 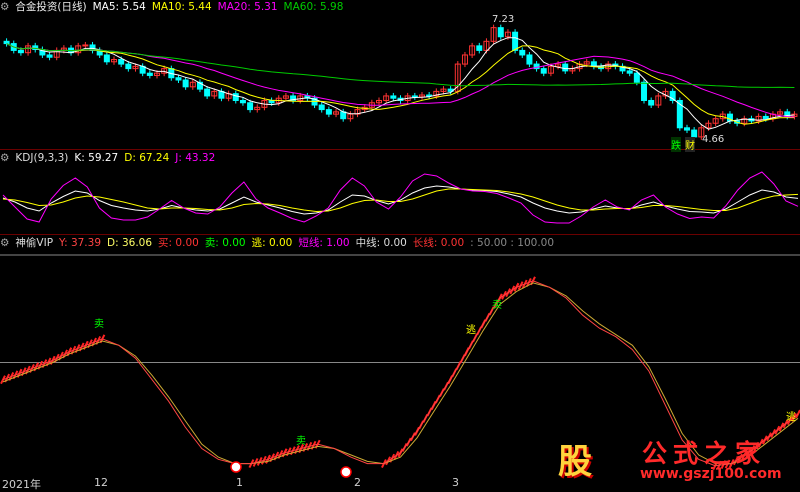 What do you see at coordinates (575, 462) in the screenshot?
I see `watermark-logo: 股` at bounding box center [575, 462].